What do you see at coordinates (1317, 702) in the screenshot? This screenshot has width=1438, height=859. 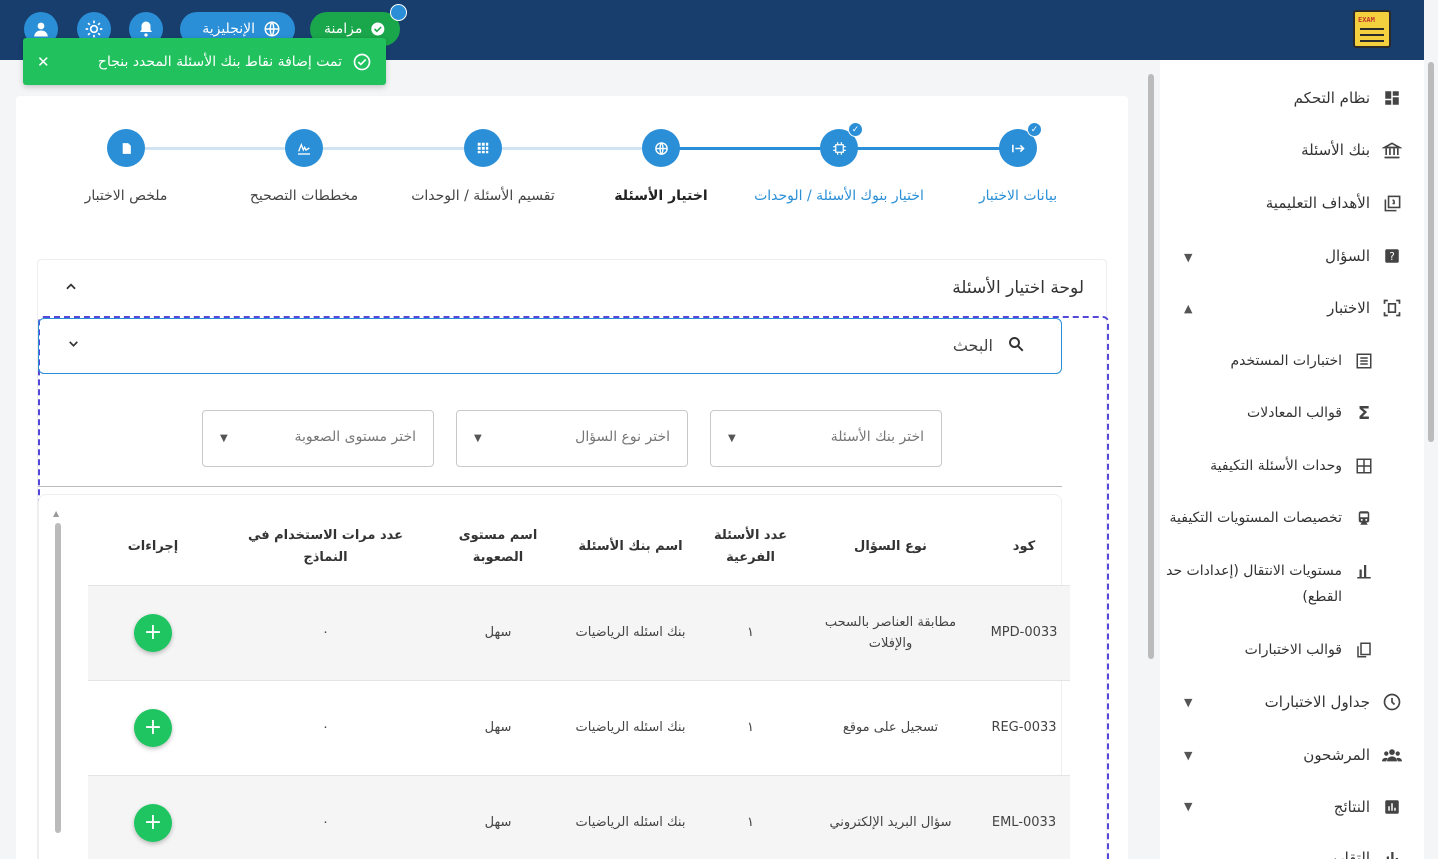 I see `sidebar-item-label: جداول الاختبارات` at bounding box center [1317, 702].